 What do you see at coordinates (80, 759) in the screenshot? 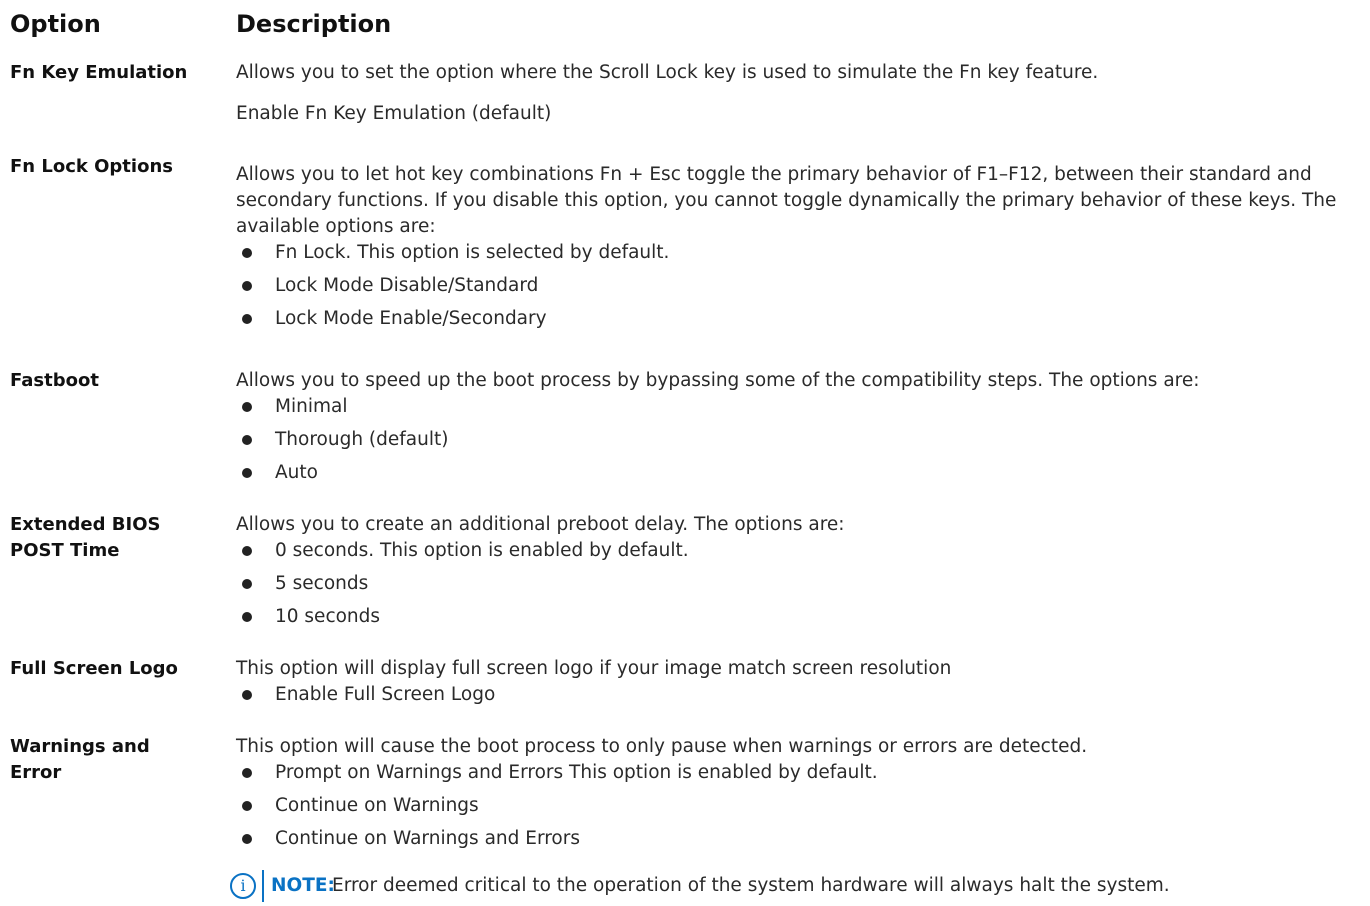
I see `option-name: Warnings and Error` at bounding box center [80, 759].